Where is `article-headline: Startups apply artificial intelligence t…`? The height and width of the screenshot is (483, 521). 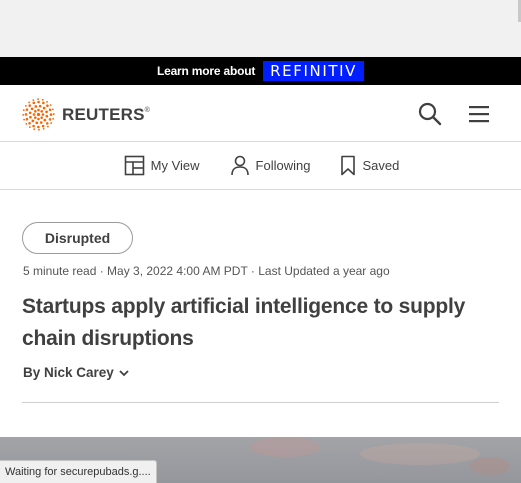
article-headline: Startups apply artificial intelligence t… is located at coordinates (244, 322).